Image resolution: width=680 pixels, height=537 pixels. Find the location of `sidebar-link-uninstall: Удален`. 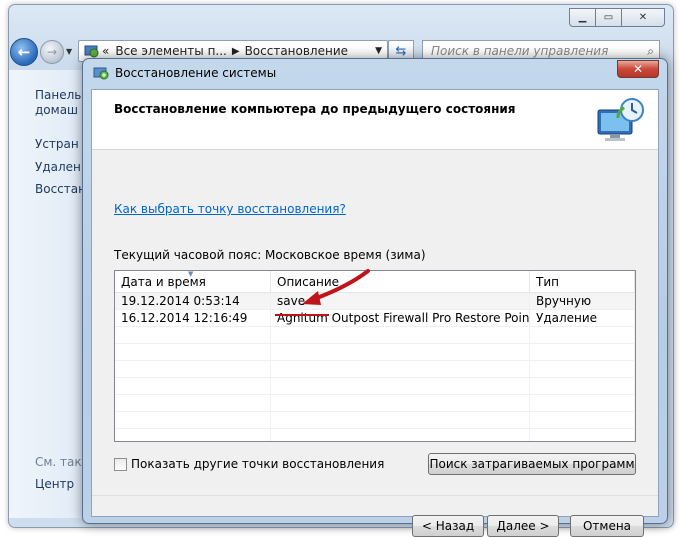

sidebar-link-uninstall: Удален is located at coordinates (58, 167).